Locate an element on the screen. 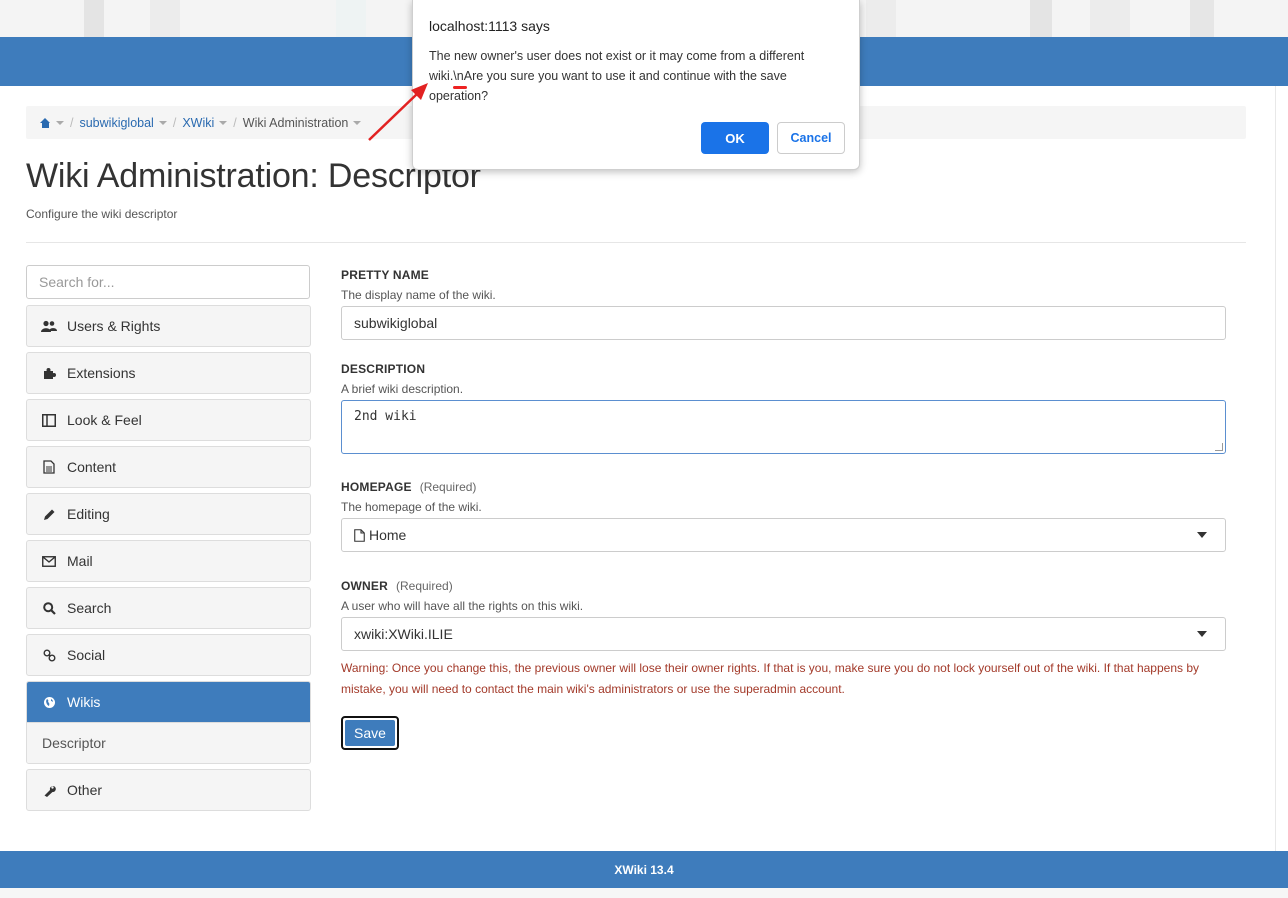 Image resolution: width=1288 pixels, height=898 pixels. sidebar-item-label: Extensions is located at coordinates (101, 373).